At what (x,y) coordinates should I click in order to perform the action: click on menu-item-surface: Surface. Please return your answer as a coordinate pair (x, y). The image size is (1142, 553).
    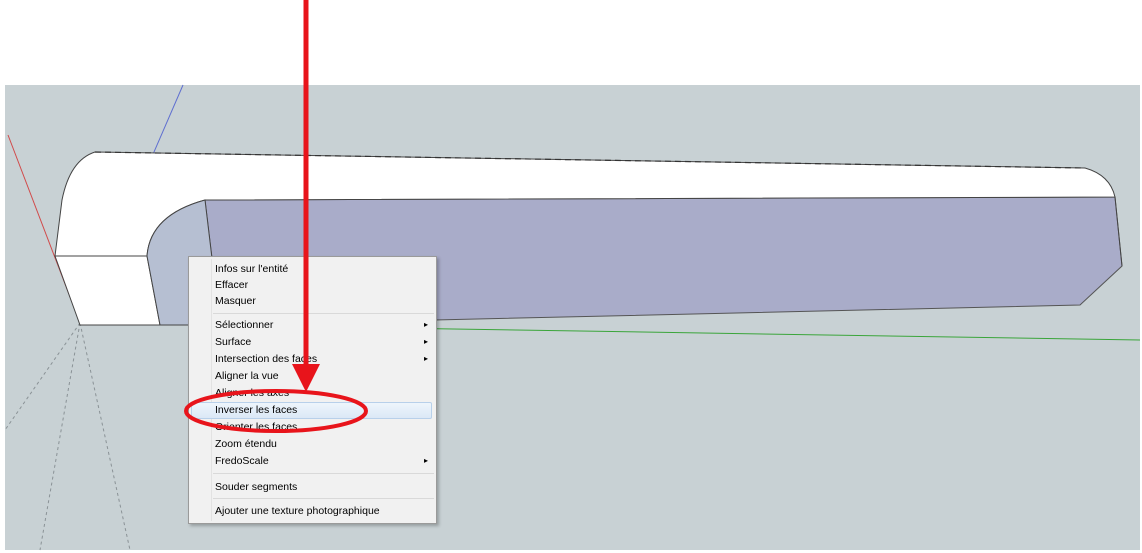
    Looking at the image, I should click on (233, 342).